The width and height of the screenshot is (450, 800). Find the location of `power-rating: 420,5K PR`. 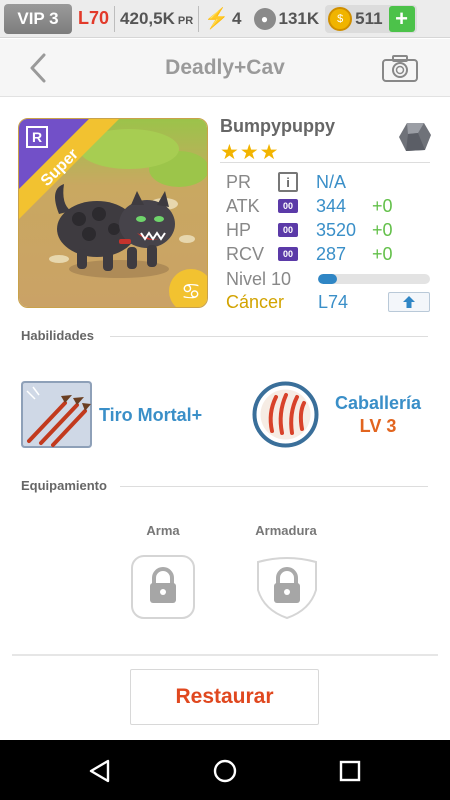

power-rating: 420,5K PR is located at coordinates (156, 19).